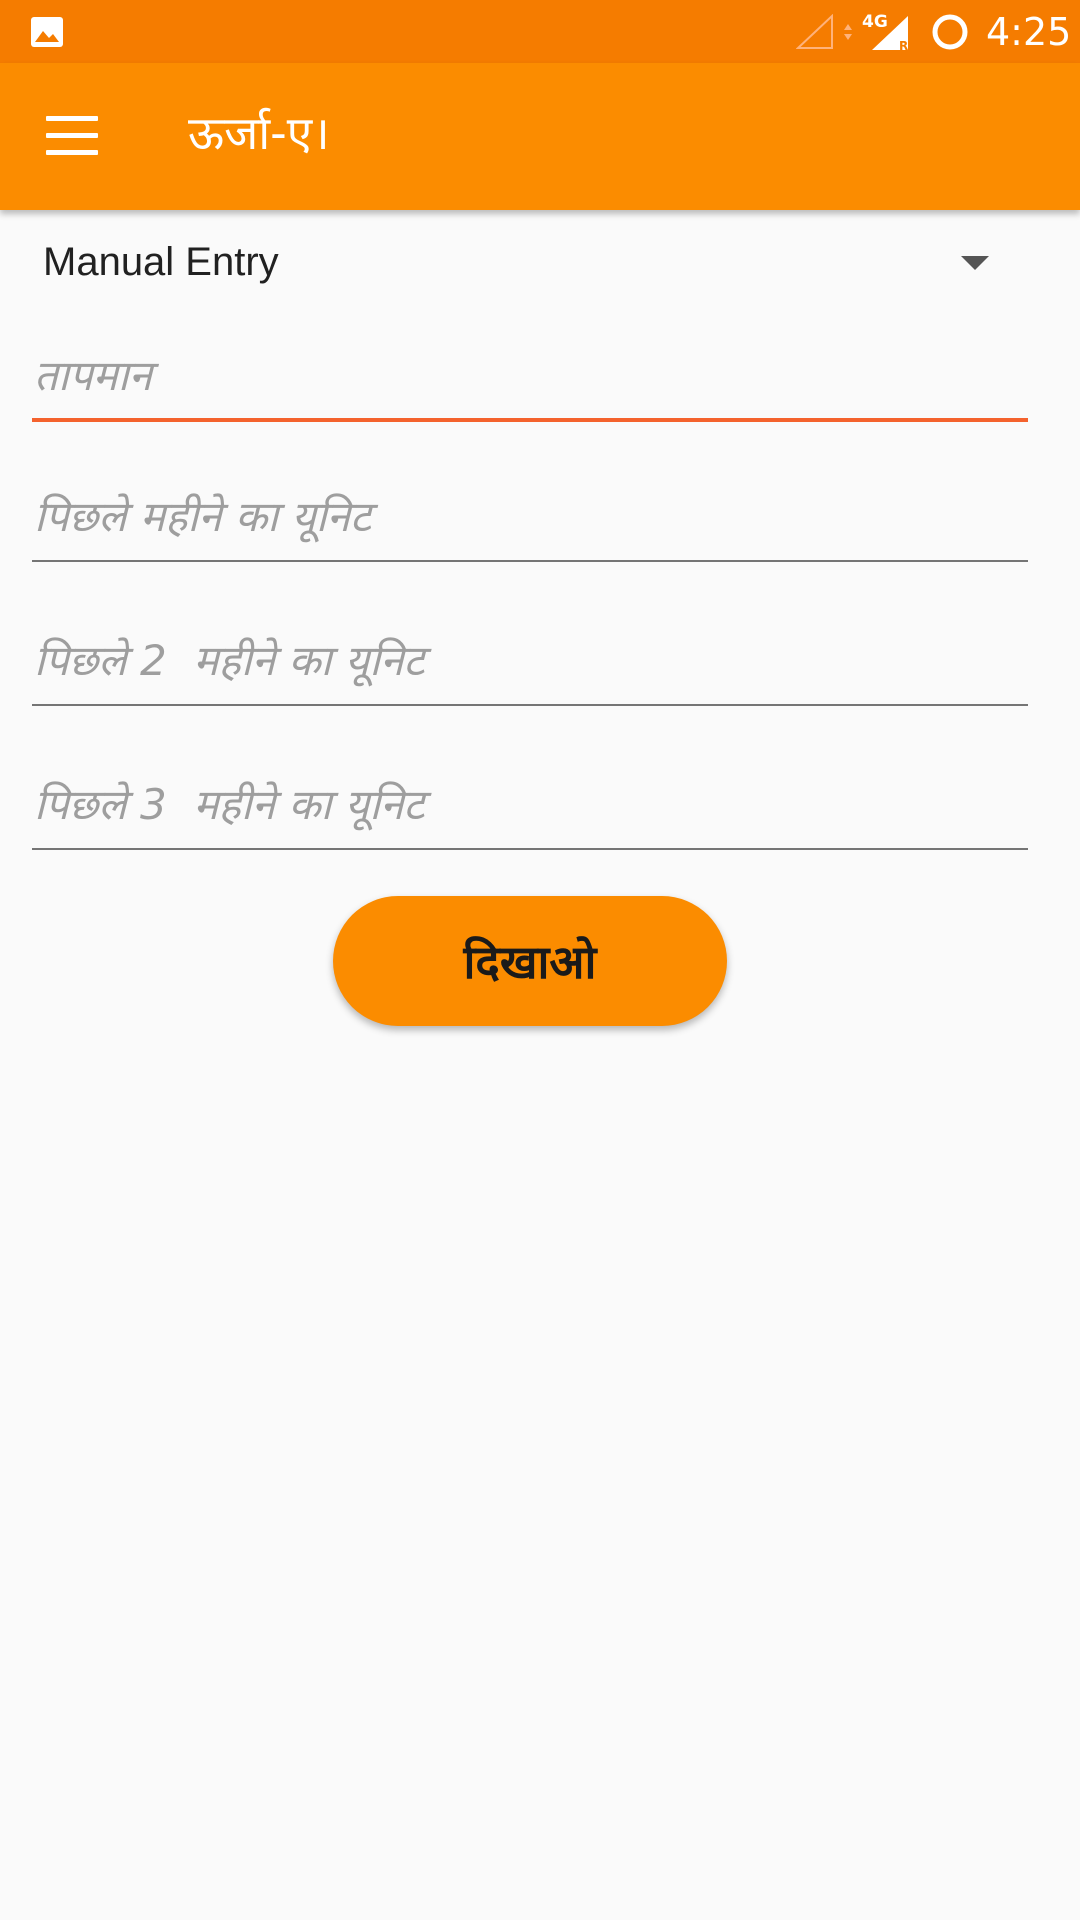 This screenshot has height=1920, width=1080. I want to click on last-2-months-units-input, so click(530, 660).